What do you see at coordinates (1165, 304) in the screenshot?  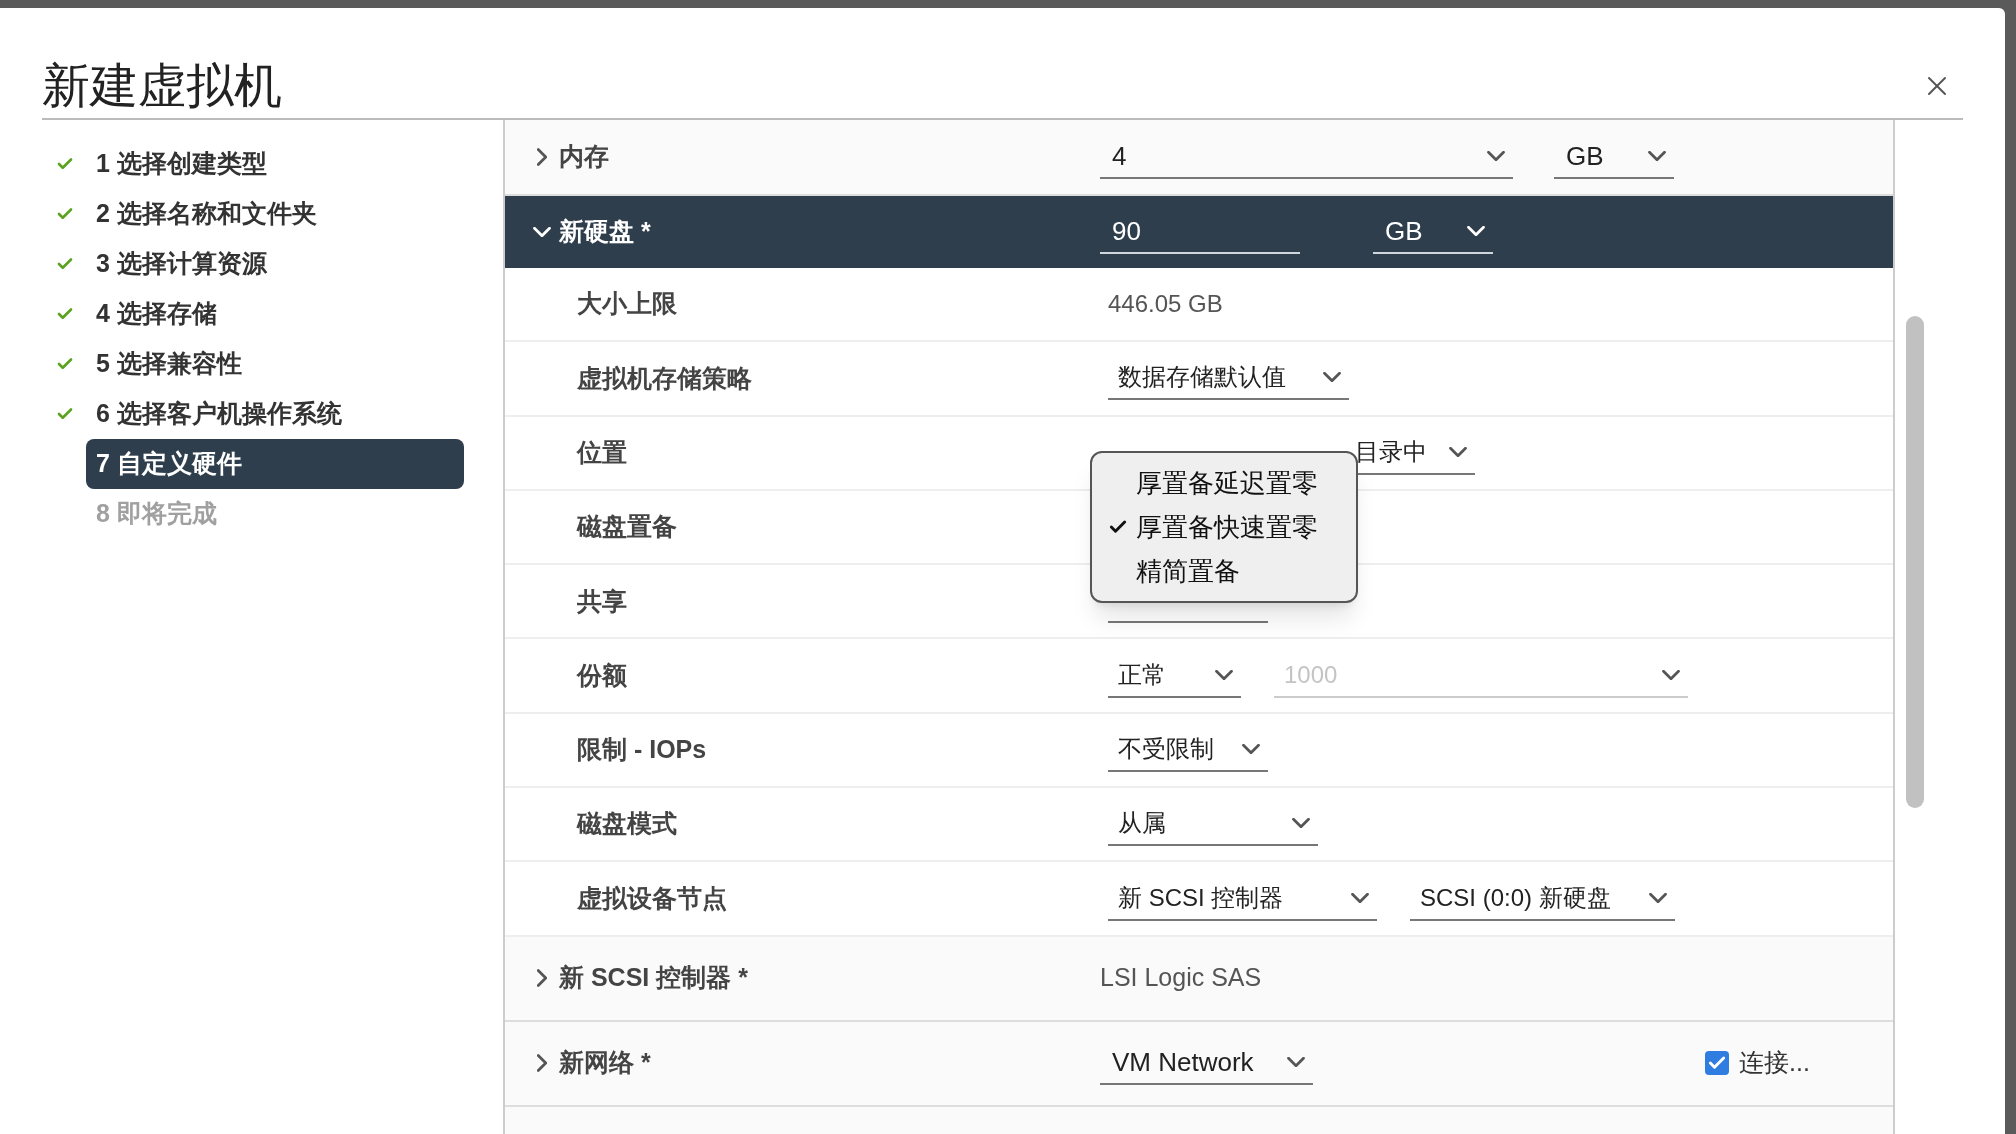 I see `setting-value: 446.05 GB` at bounding box center [1165, 304].